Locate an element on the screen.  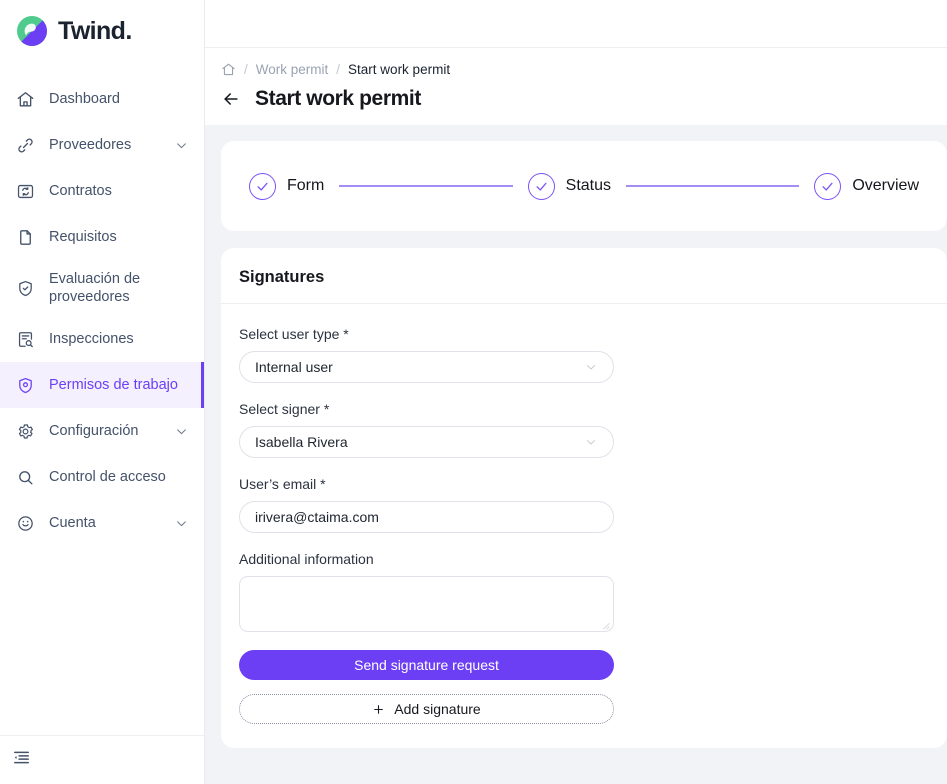
step-overview: Overview is located at coordinates (866, 186).